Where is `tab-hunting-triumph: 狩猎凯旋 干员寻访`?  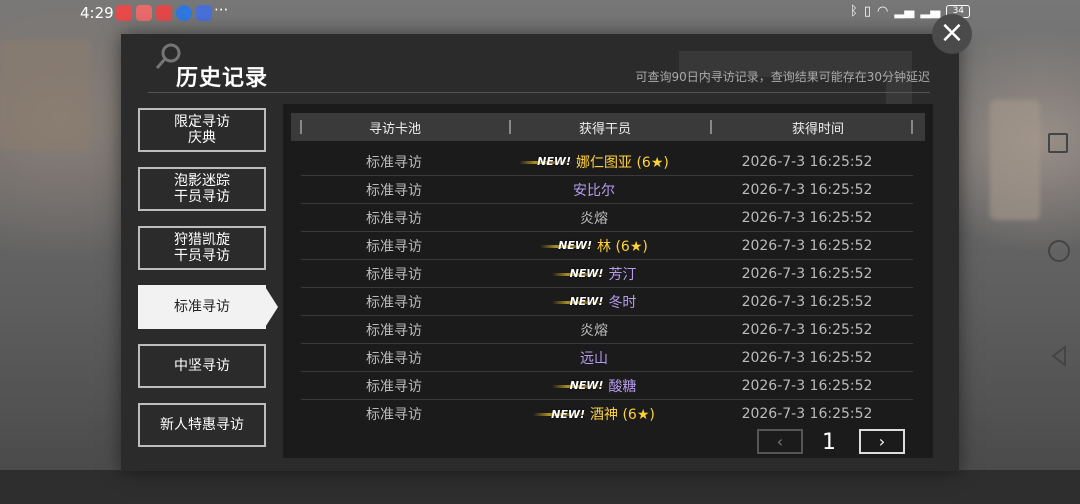 tab-hunting-triumph: 狩猎凯旋 干员寻访 is located at coordinates (202, 248).